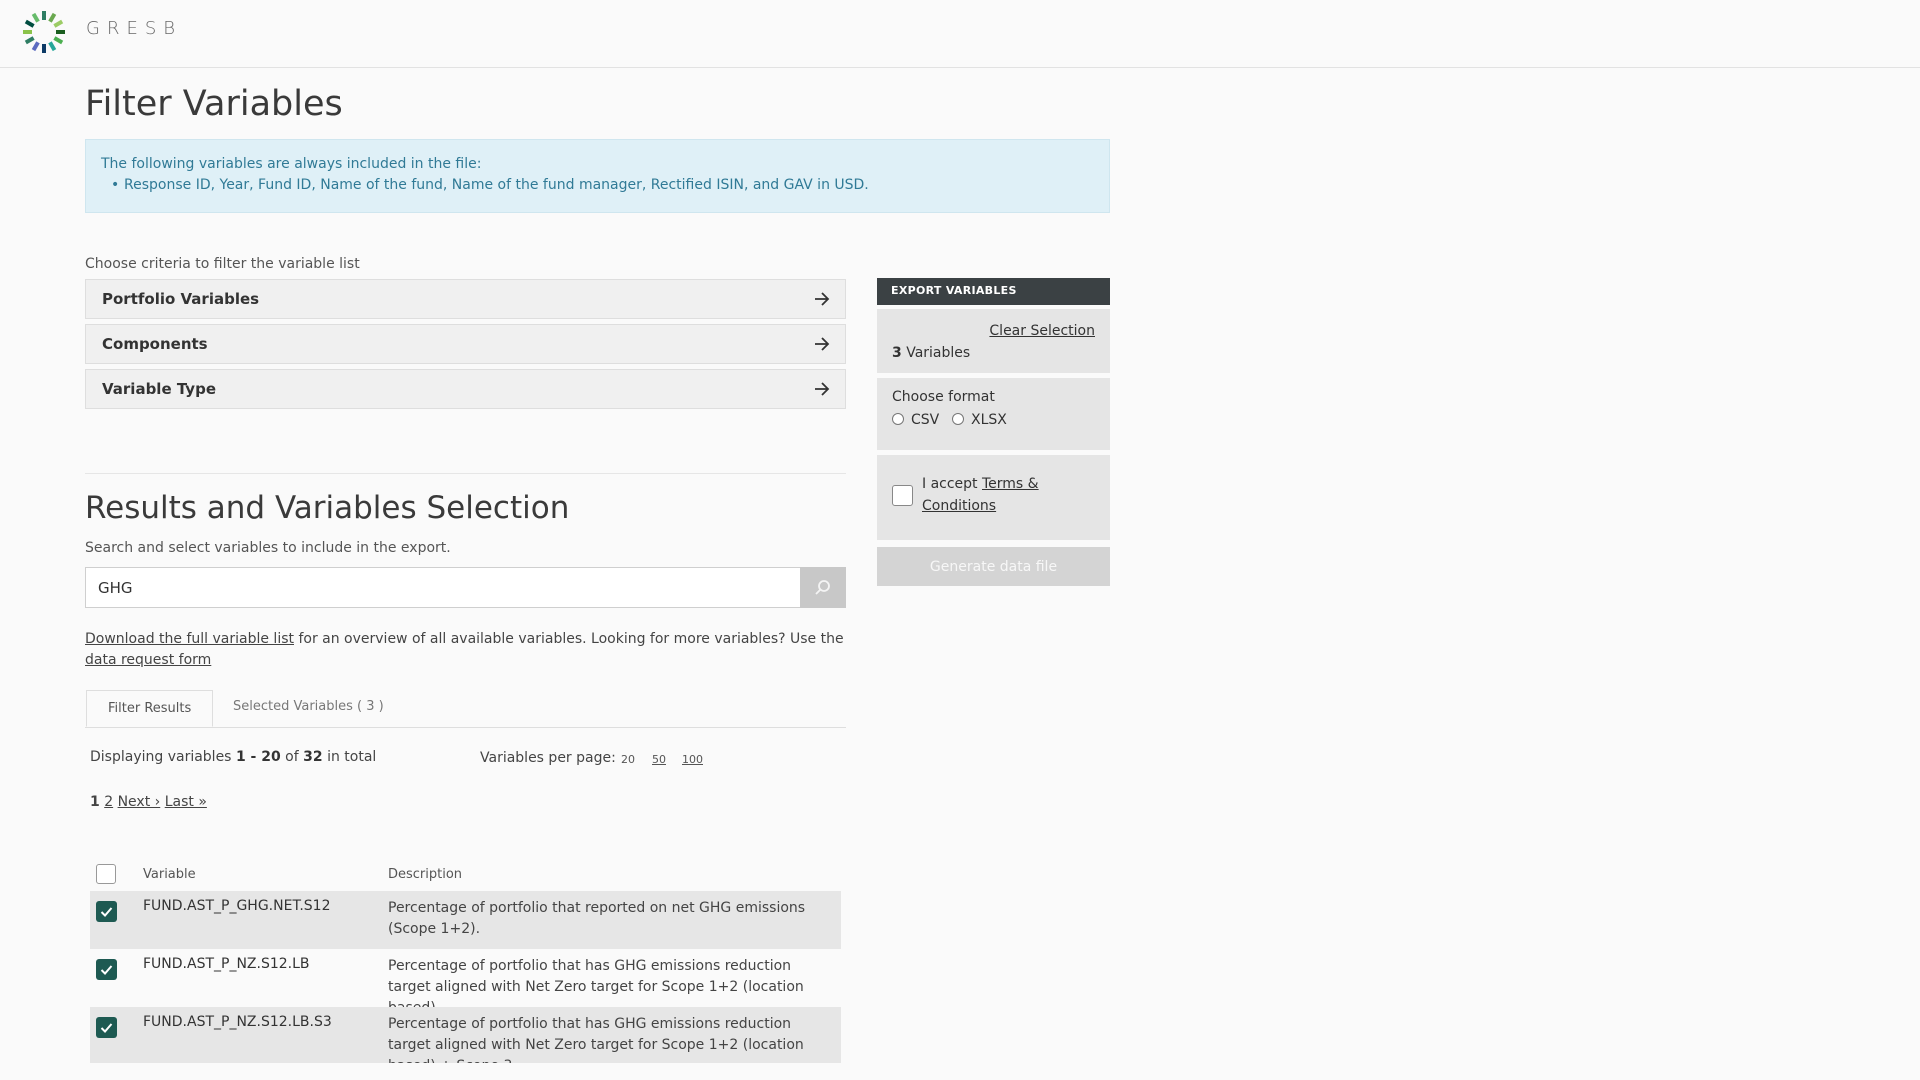 The width and height of the screenshot is (1920, 1080). Describe the element at coordinates (943, 397) in the screenshot. I see `format-label: Choose format` at that location.